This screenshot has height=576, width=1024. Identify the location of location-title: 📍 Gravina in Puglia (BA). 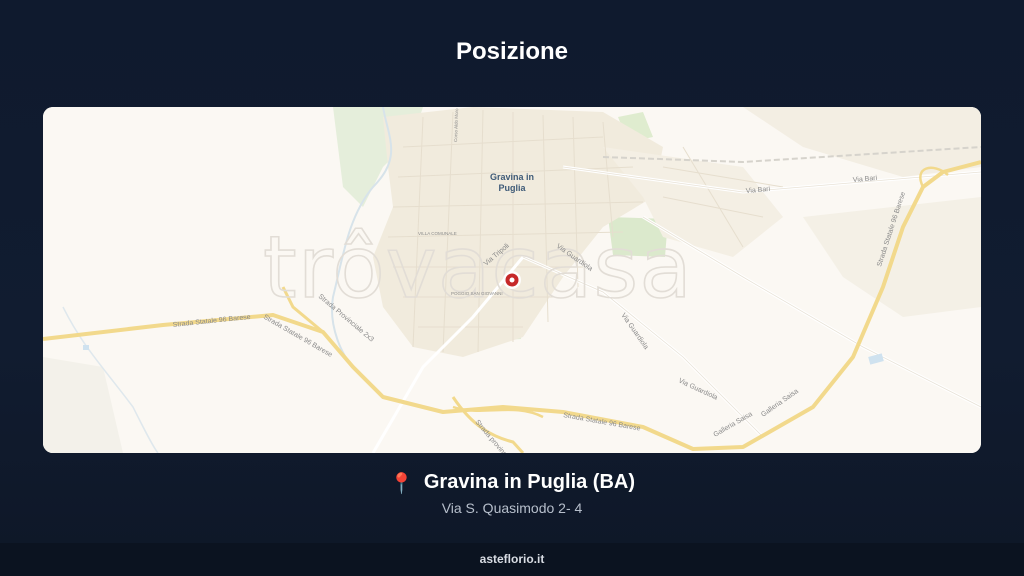
(512, 483).